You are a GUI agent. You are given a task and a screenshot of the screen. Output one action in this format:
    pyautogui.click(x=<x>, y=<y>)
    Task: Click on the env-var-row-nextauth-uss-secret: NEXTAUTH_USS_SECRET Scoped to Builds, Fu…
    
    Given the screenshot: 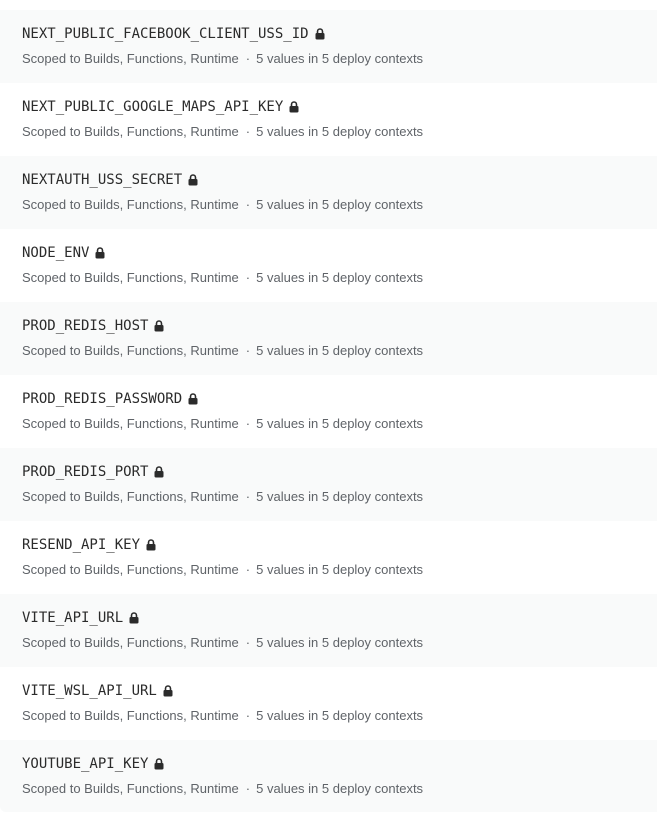 What is the action you would take?
    pyautogui.click(x=328, y=192)
    